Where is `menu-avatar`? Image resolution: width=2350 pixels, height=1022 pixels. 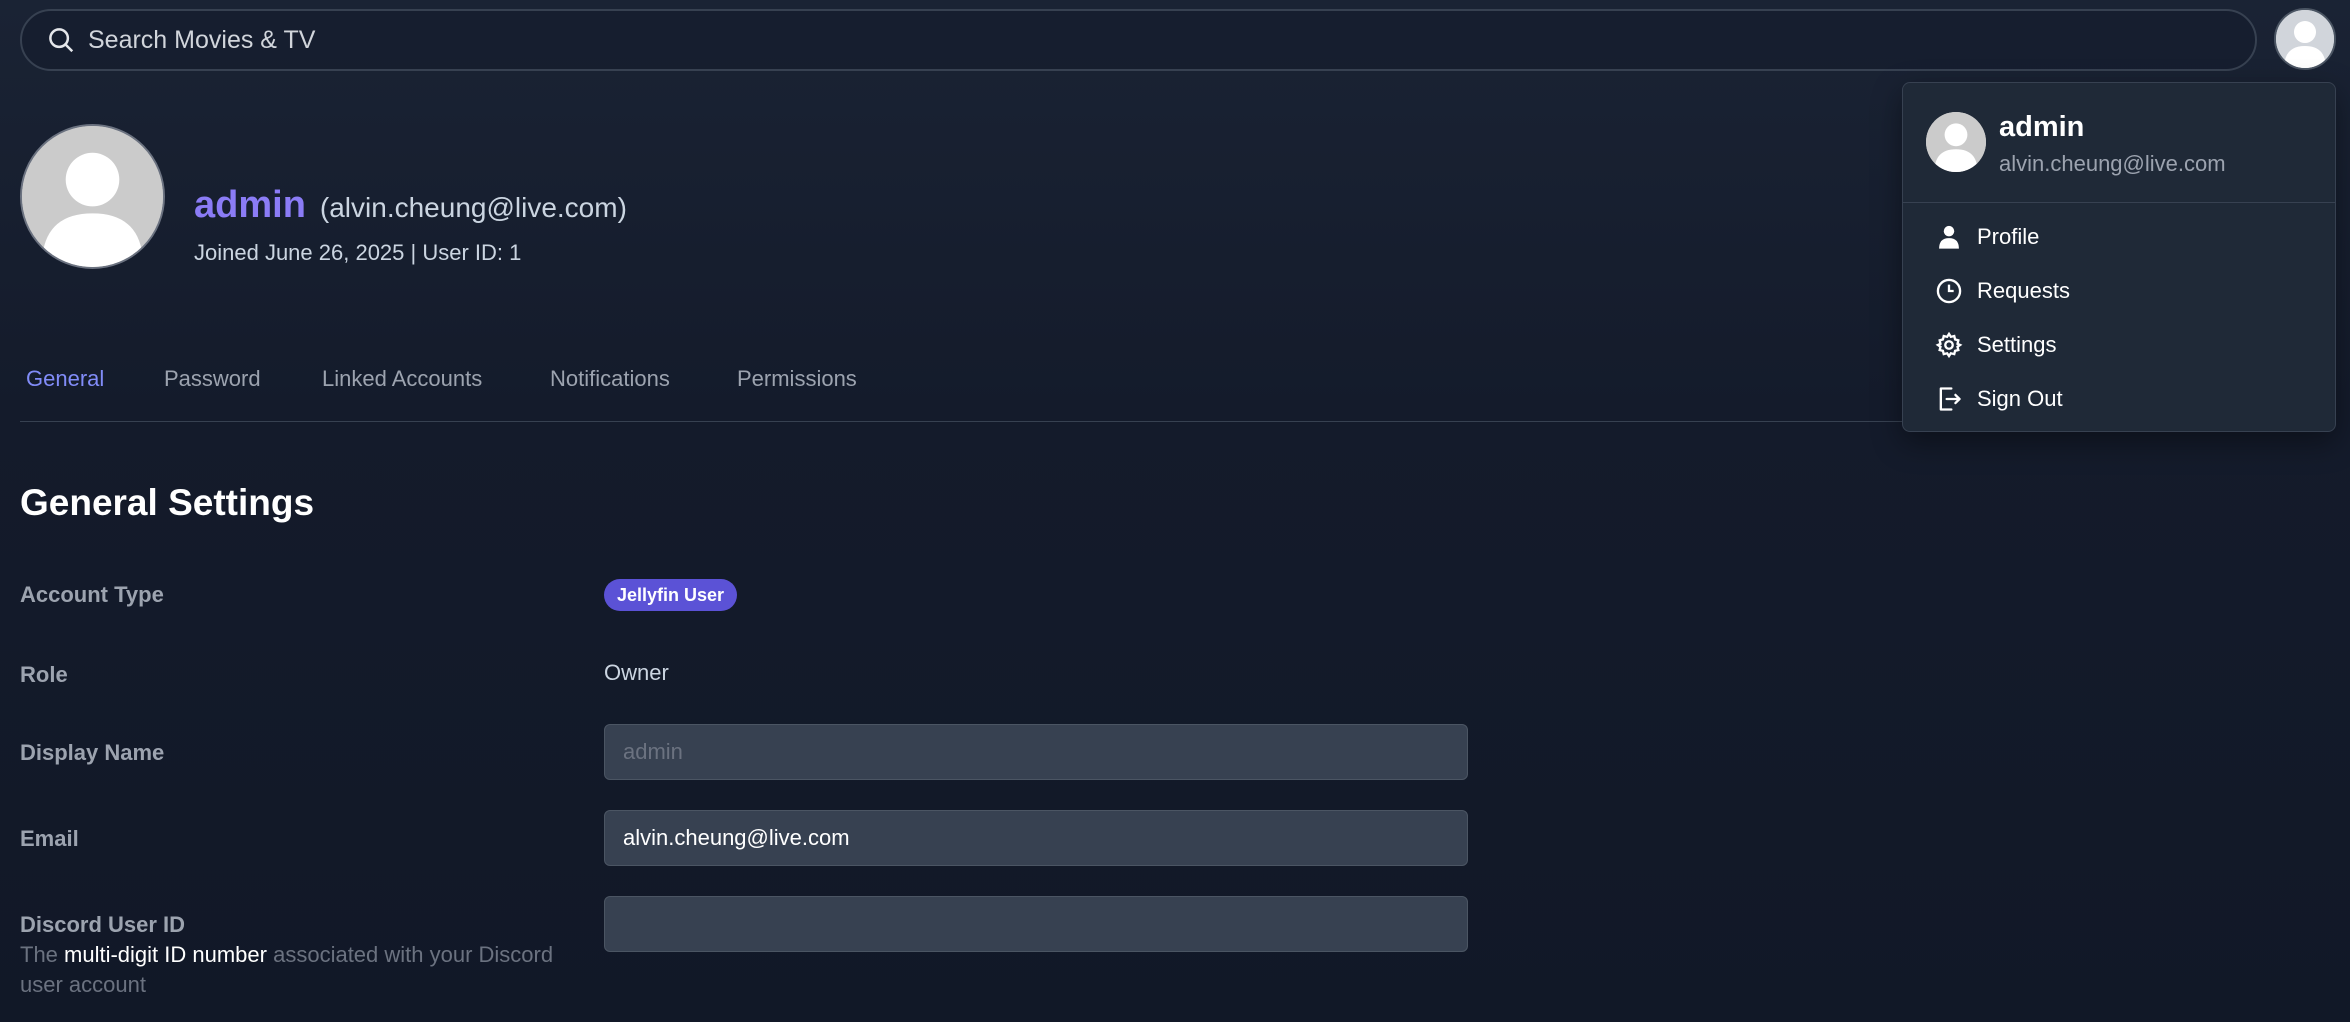
menu-avatar is located at coordinates (1956, 142).